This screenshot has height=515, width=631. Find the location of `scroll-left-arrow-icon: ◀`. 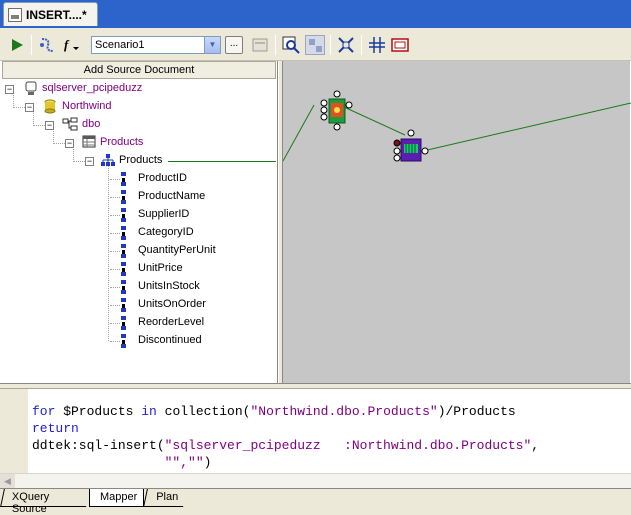

scroll-left-arrow-icon: ◀ is located at coordinates (7, 481).